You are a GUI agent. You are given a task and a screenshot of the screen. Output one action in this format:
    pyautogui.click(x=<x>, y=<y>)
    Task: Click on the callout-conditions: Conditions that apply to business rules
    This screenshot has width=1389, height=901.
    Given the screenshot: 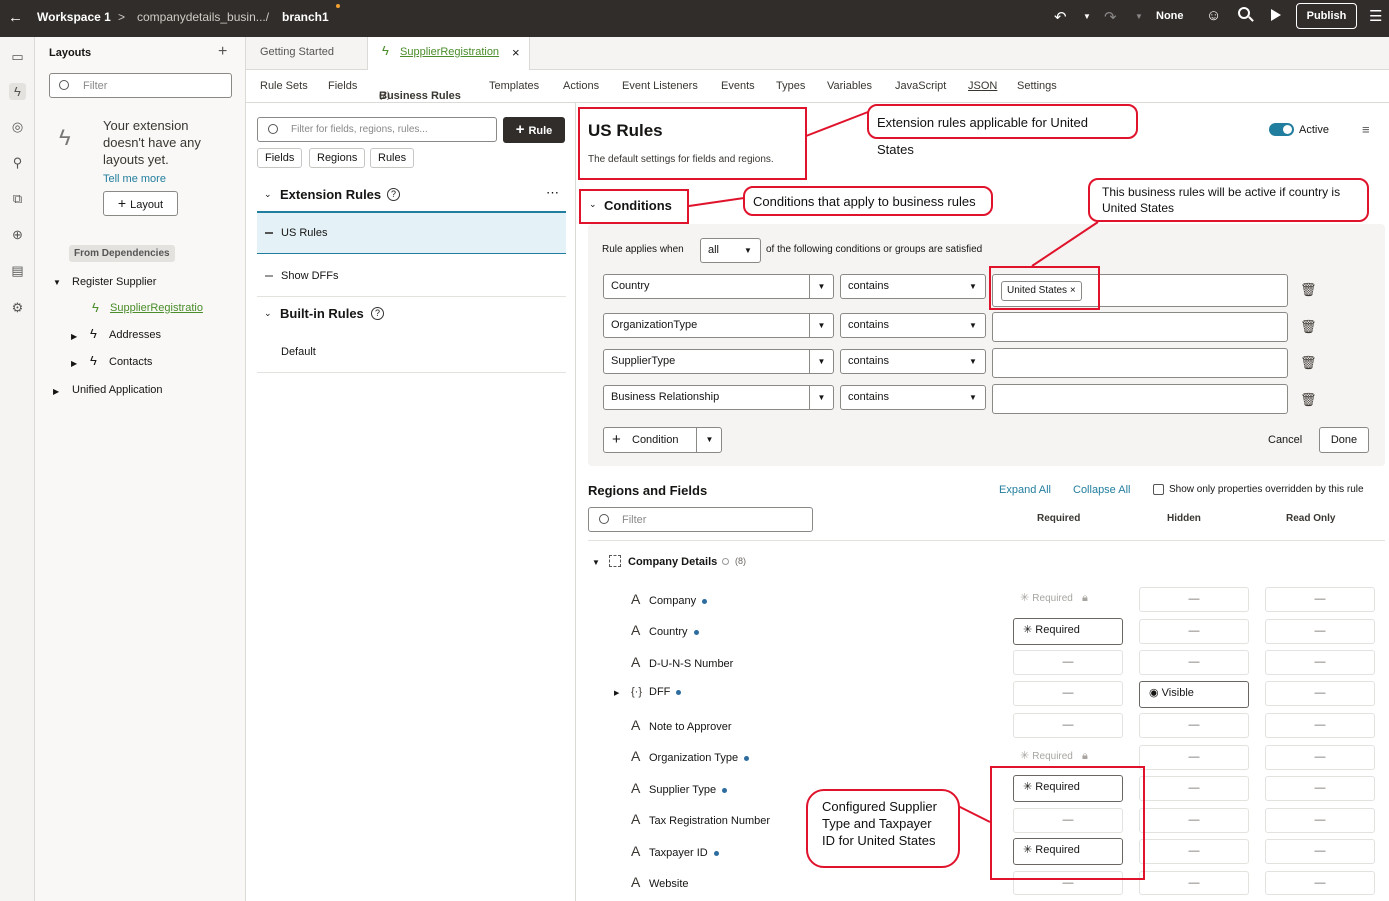 What is the action you would take?
    pyautogui.click(x=868, y=201)
    